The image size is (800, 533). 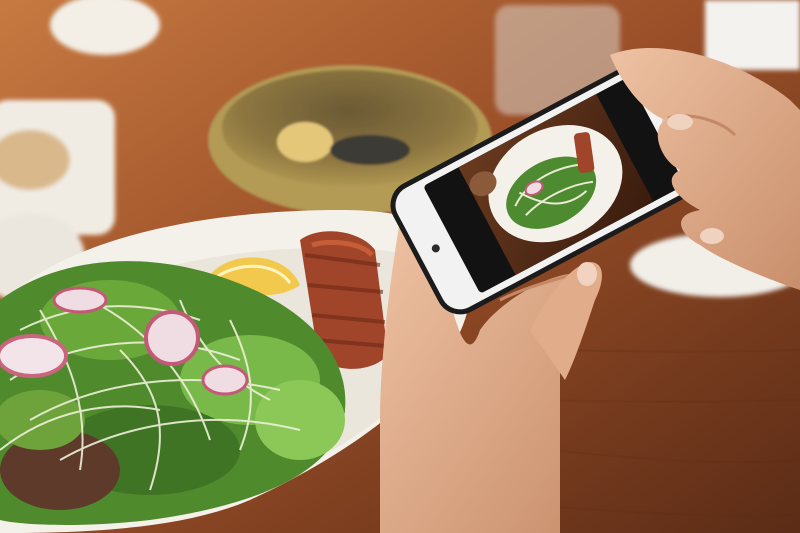 I want to click on thumbnail-nail, so click(x=680, y=122).